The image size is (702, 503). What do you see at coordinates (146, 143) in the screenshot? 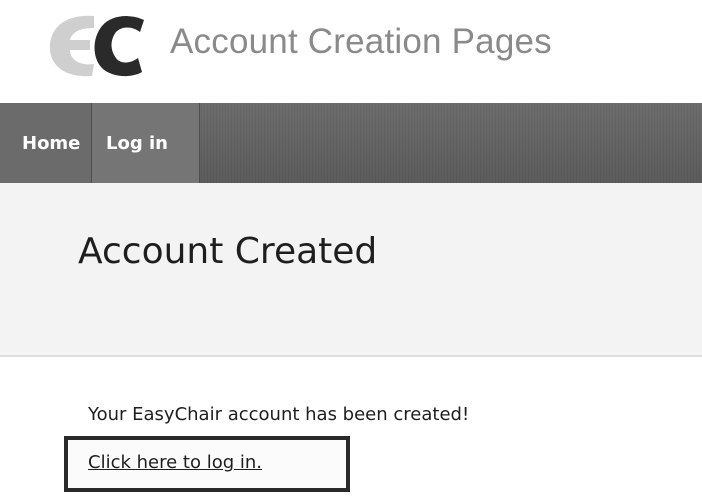
I see `nav-login-link: Log in` at bounding box center [146, 143].